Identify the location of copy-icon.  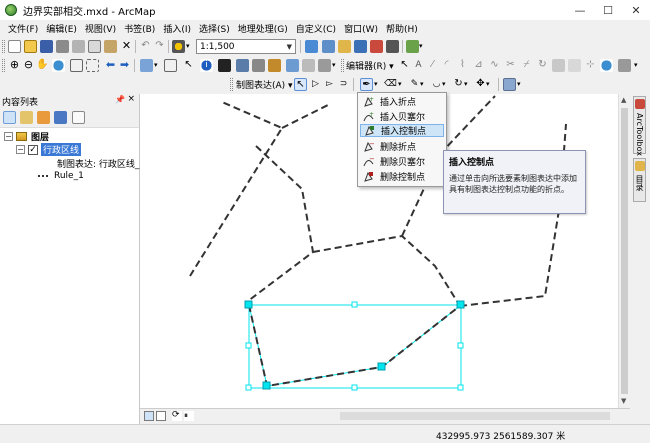
(94, 46).